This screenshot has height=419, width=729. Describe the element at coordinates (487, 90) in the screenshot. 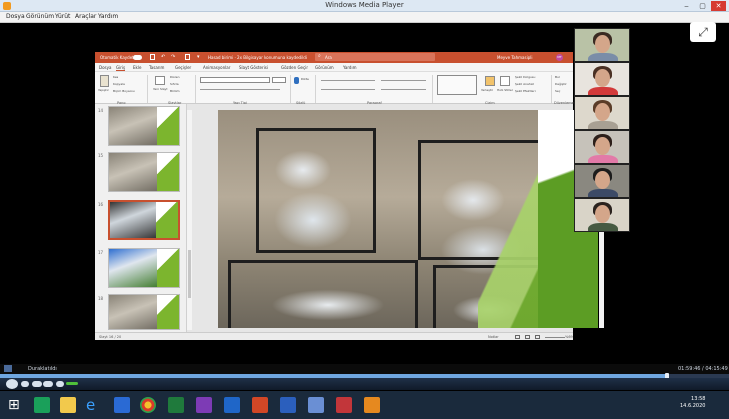

I see `arrange-label: Yerleştir` at that location.